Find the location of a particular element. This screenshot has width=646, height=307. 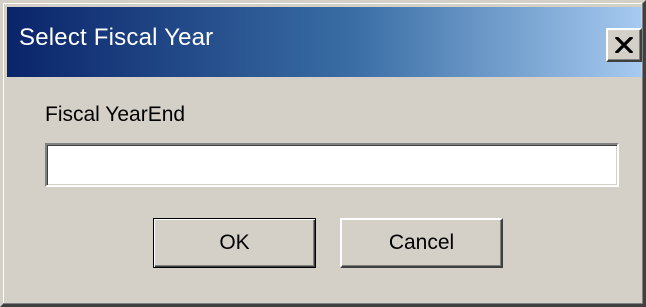

fiscal-year-end-input is located at coordinates (332, 165).